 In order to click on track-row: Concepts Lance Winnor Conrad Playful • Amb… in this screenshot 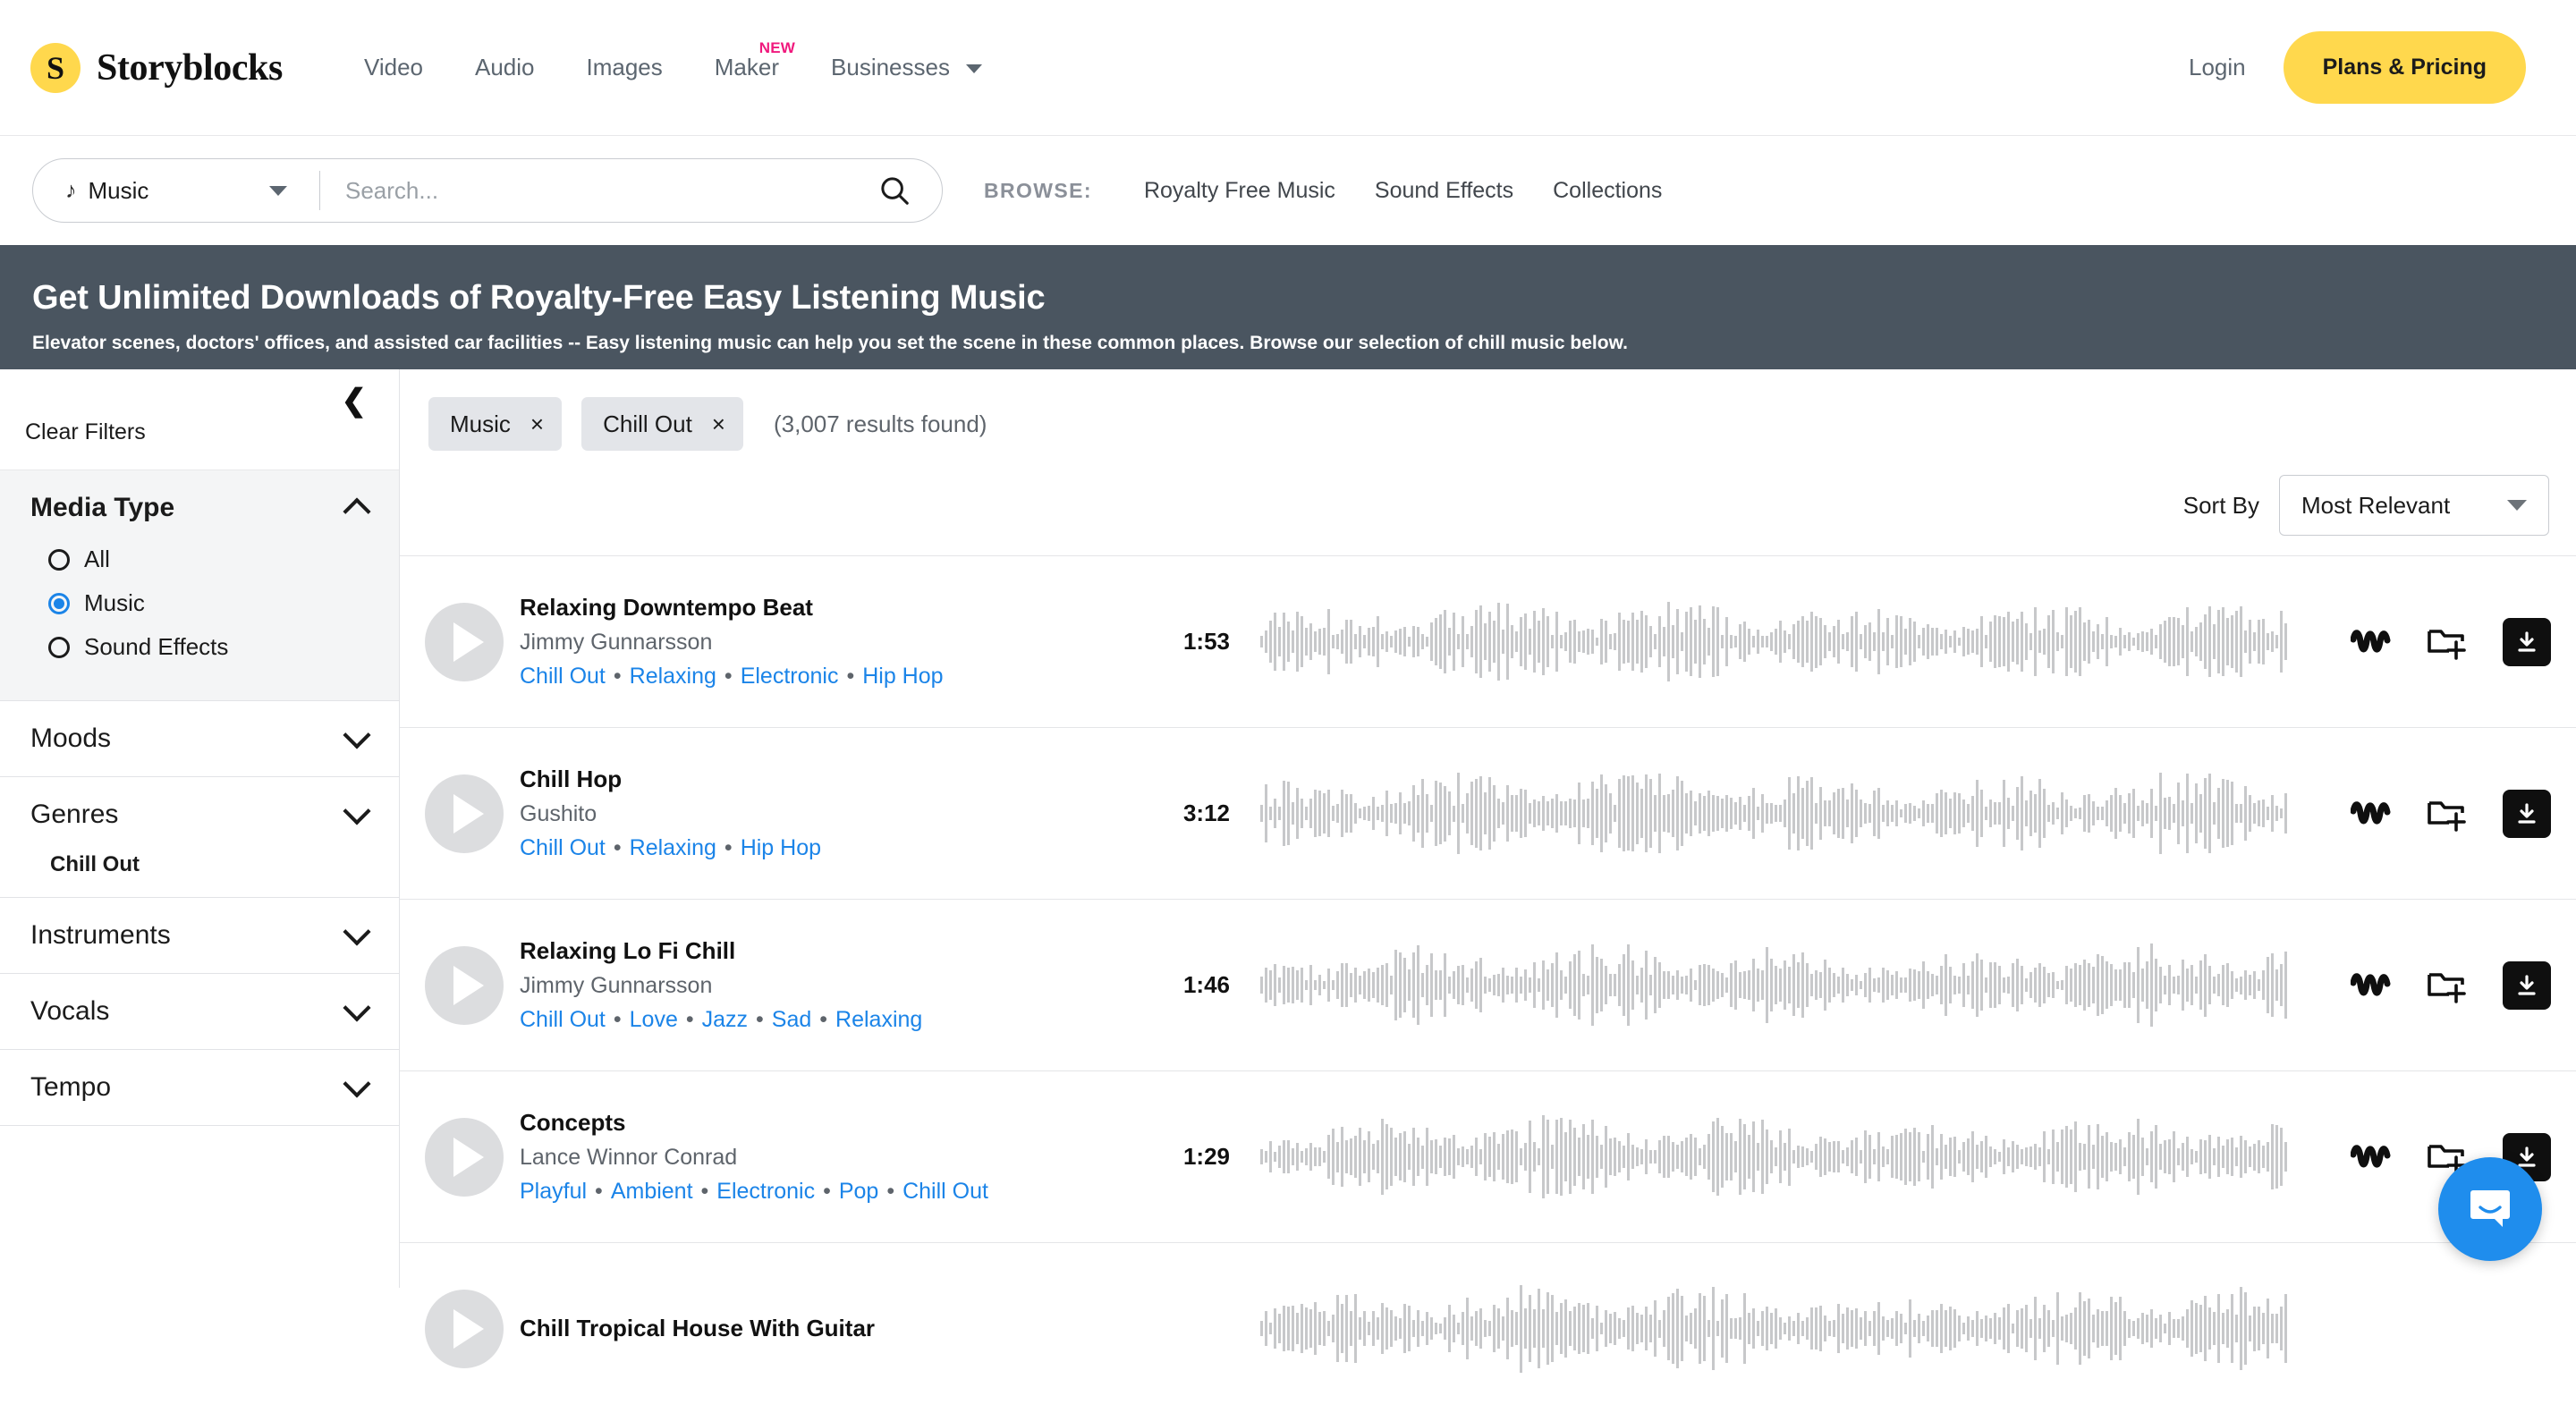, I will do `click(1488, 1157)`.